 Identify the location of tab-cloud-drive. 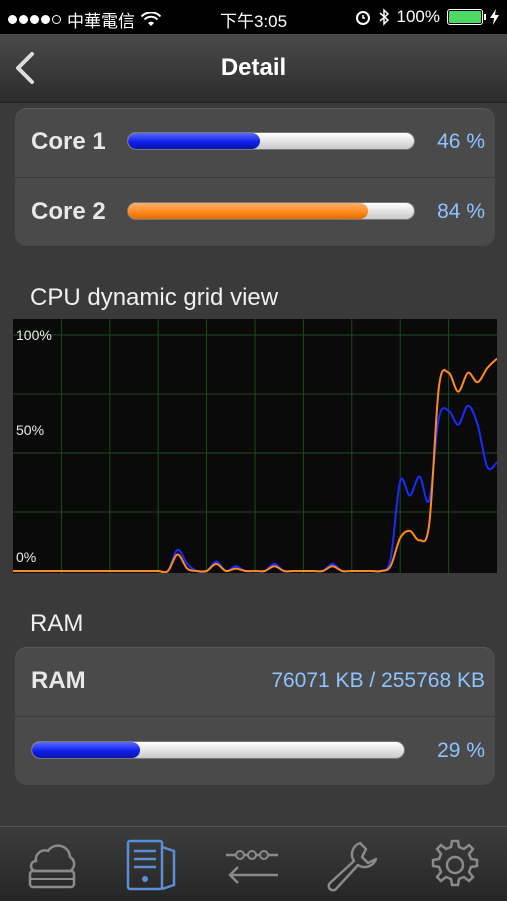
(52, 865).